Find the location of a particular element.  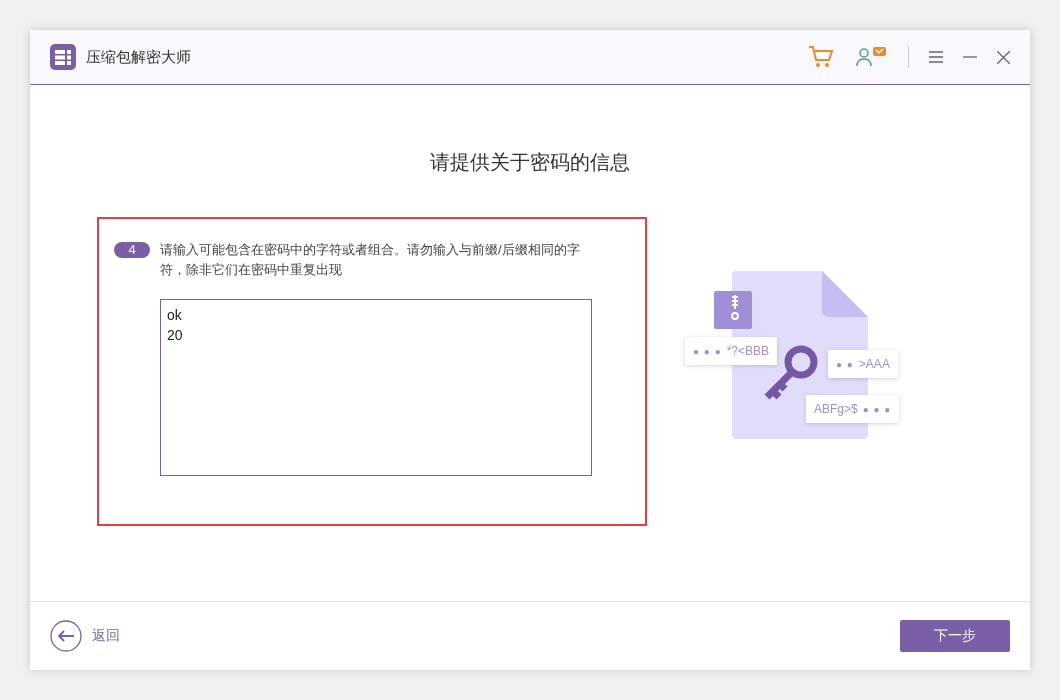

window-title: 压缩包解密大师 is located at coordinates (139, 57).